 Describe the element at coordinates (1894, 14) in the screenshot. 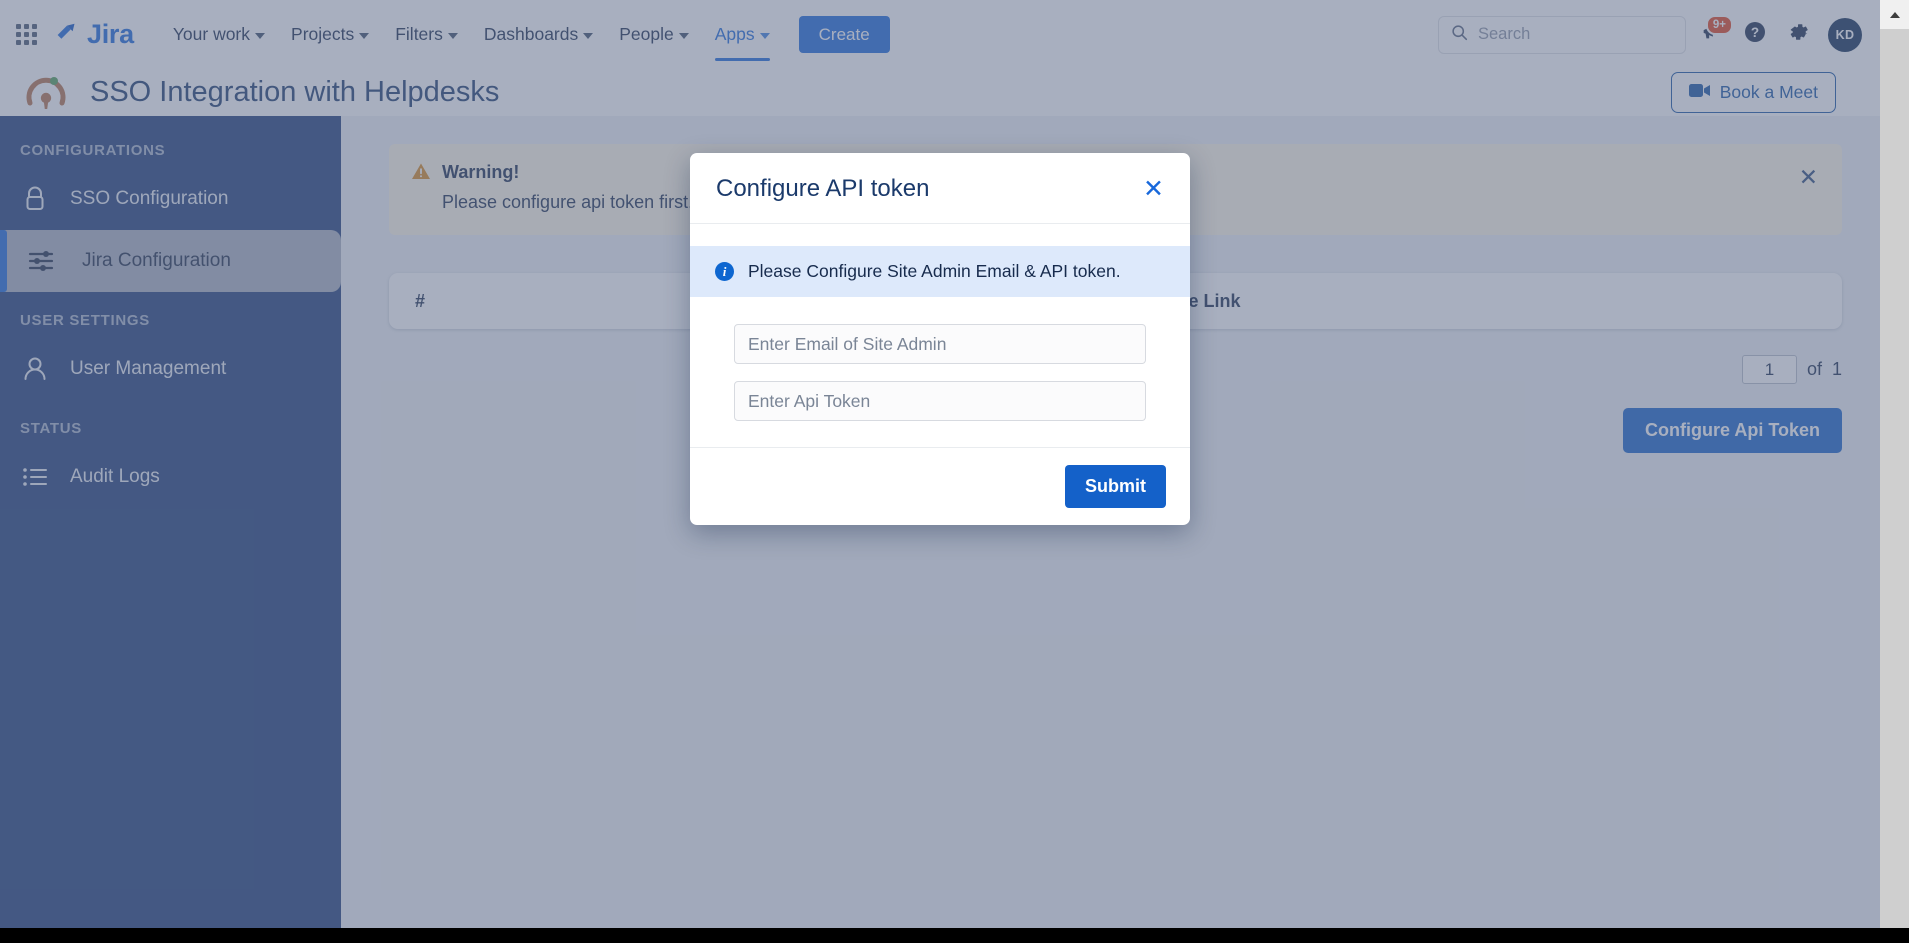

I see `scroll-up-button` at that location.